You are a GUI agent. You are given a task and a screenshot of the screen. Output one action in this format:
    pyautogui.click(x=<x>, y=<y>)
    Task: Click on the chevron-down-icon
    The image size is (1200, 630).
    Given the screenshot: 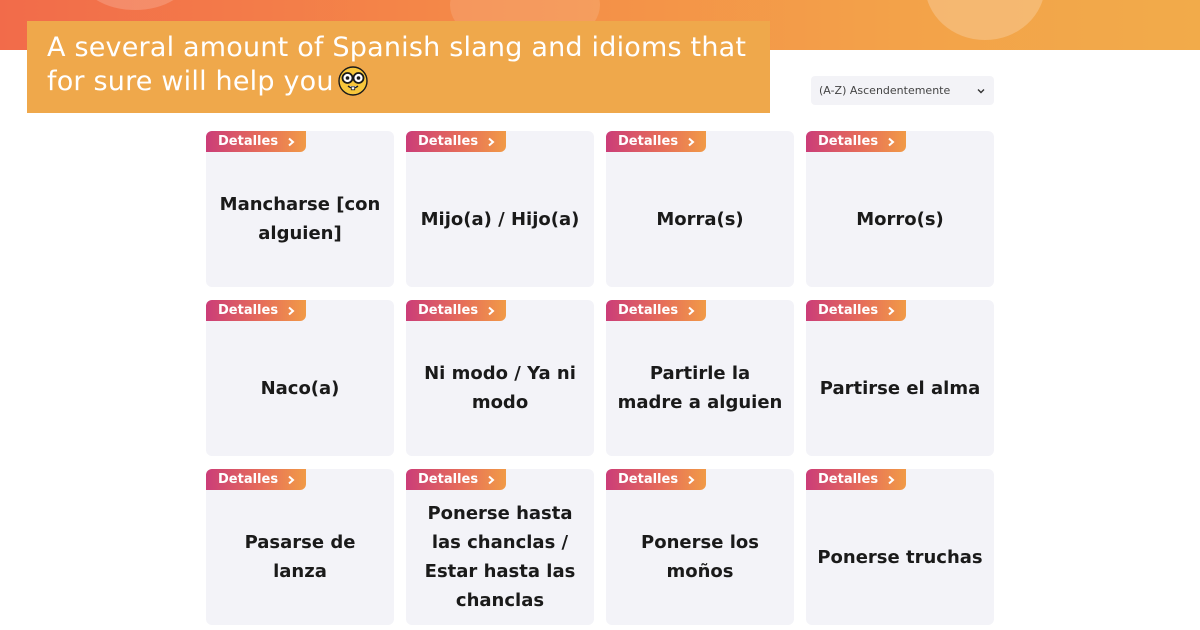 What is the action you would take?
    pyautogui.click(x=981, y=90)
    